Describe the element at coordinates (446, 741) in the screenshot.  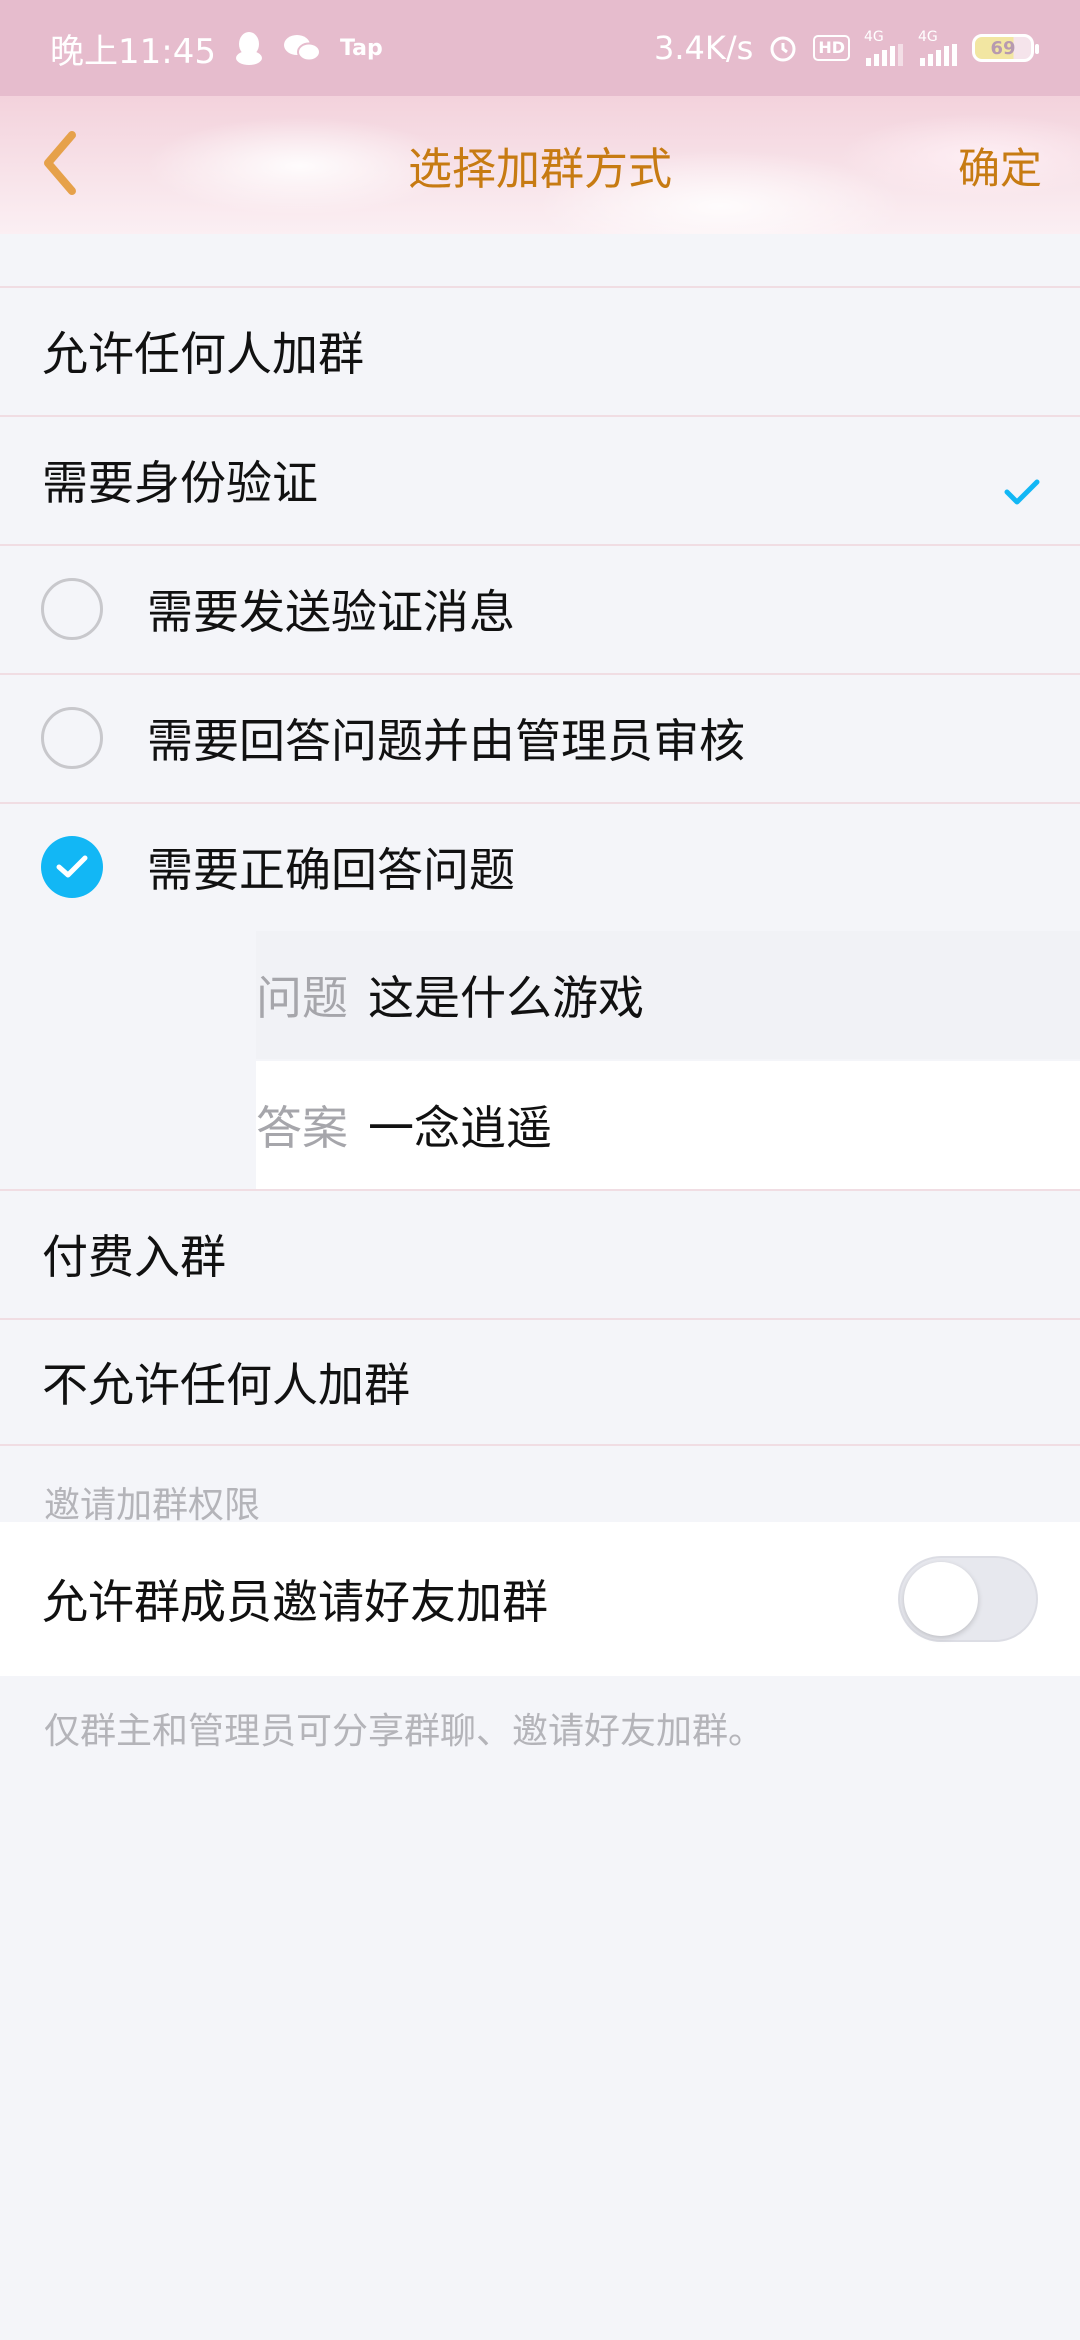
I see `option-label: 需要回答问题并由管理员审核` at that location.